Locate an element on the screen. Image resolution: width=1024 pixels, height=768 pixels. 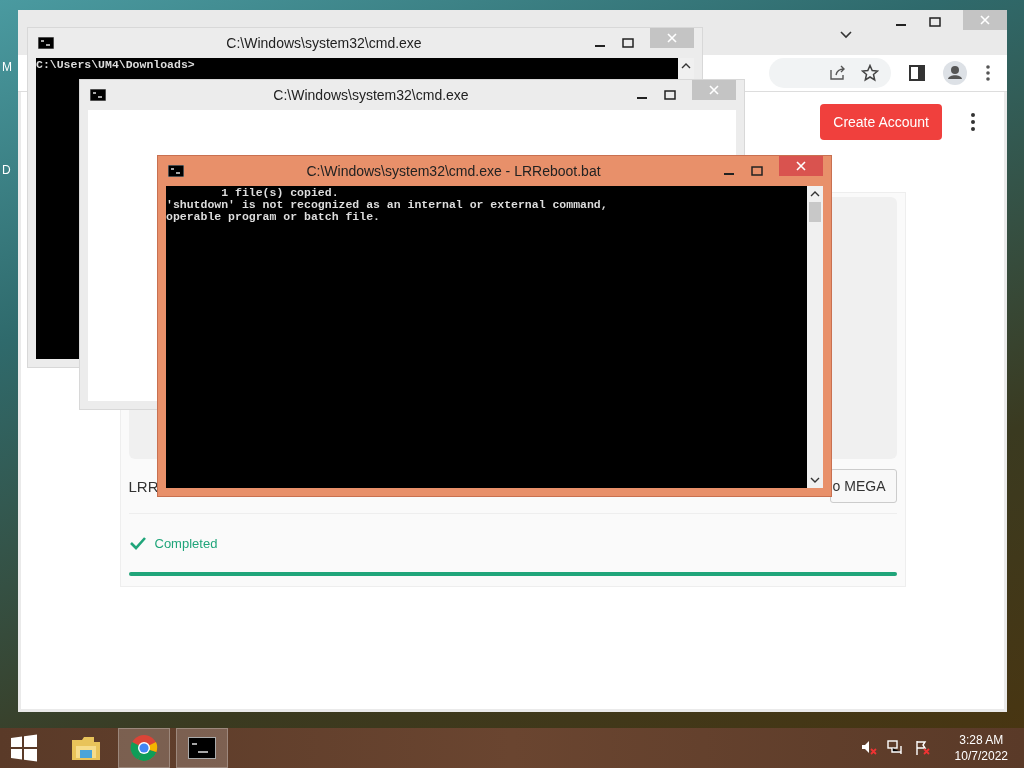
window-title: C:\Windows\system32\cmd.exe - LRReboot.bat is located at coordinates (453, 171).